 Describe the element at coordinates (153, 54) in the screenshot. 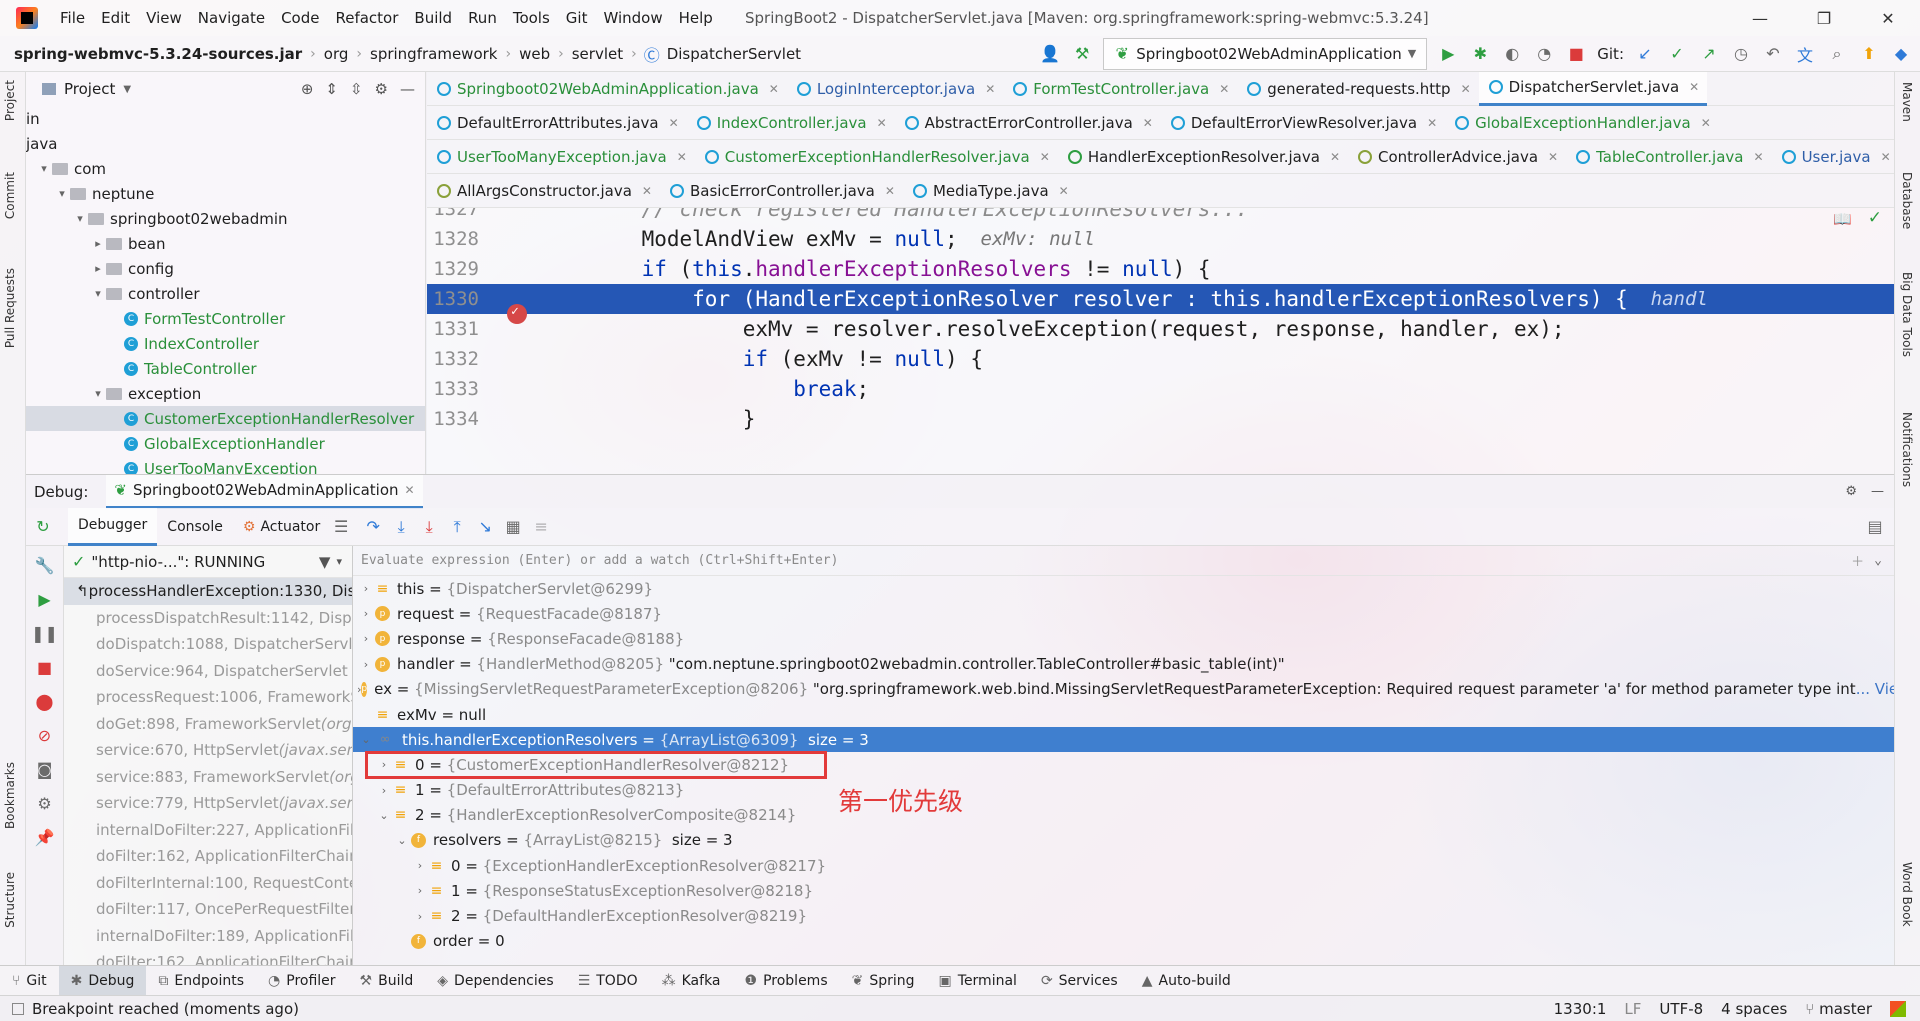

I see `breadcrumb-item: spring-webmvc-5.3.24-sources.jar` at that location.